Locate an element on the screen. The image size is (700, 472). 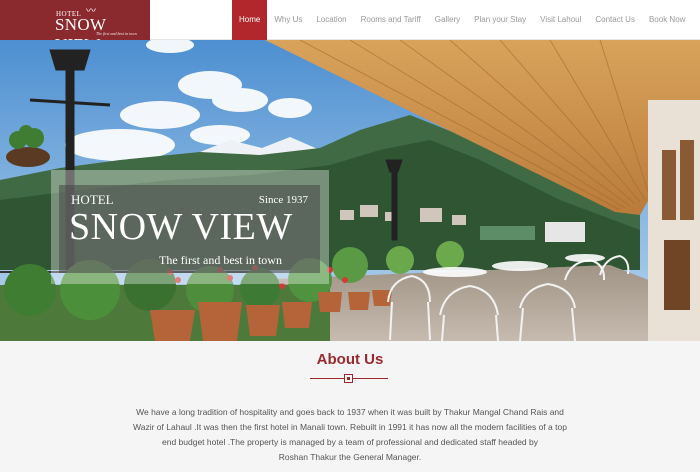
nav-plan-your-stay: Plan your Stay is located at coordinates (500, 20).